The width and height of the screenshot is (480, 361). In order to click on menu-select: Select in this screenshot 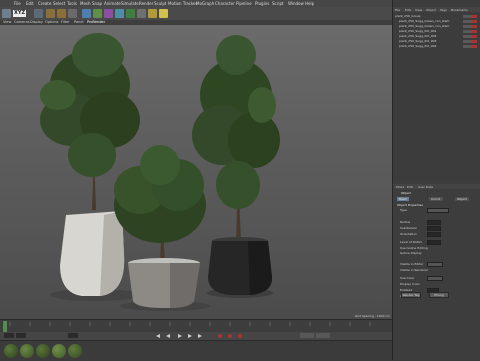, I will do `click(59, 3)`.